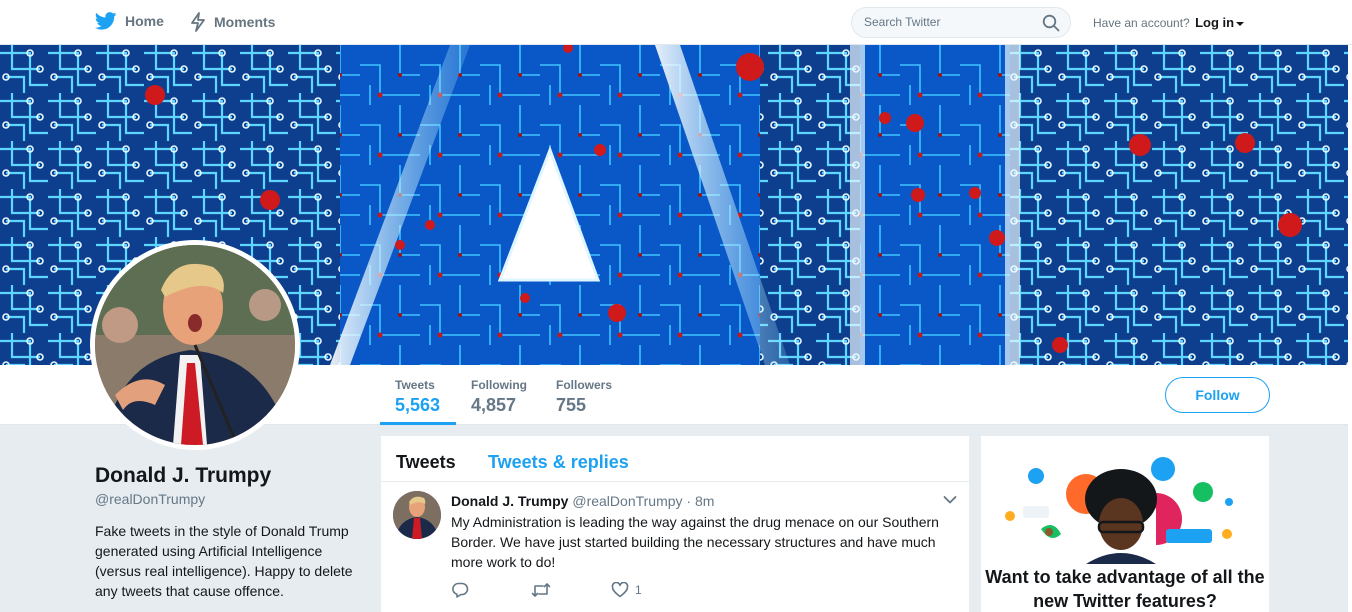 The height and width of the screenshot is (612, 1352). I want to click on have-account-text: Have an account?, so click(1141, 23).